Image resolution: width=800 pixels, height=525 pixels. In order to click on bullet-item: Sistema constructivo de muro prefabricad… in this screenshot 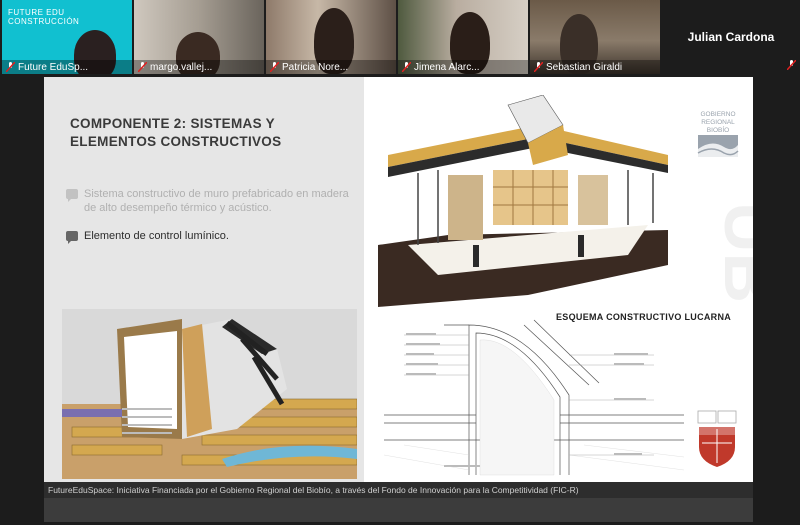, I will do `click(211, 201)`.